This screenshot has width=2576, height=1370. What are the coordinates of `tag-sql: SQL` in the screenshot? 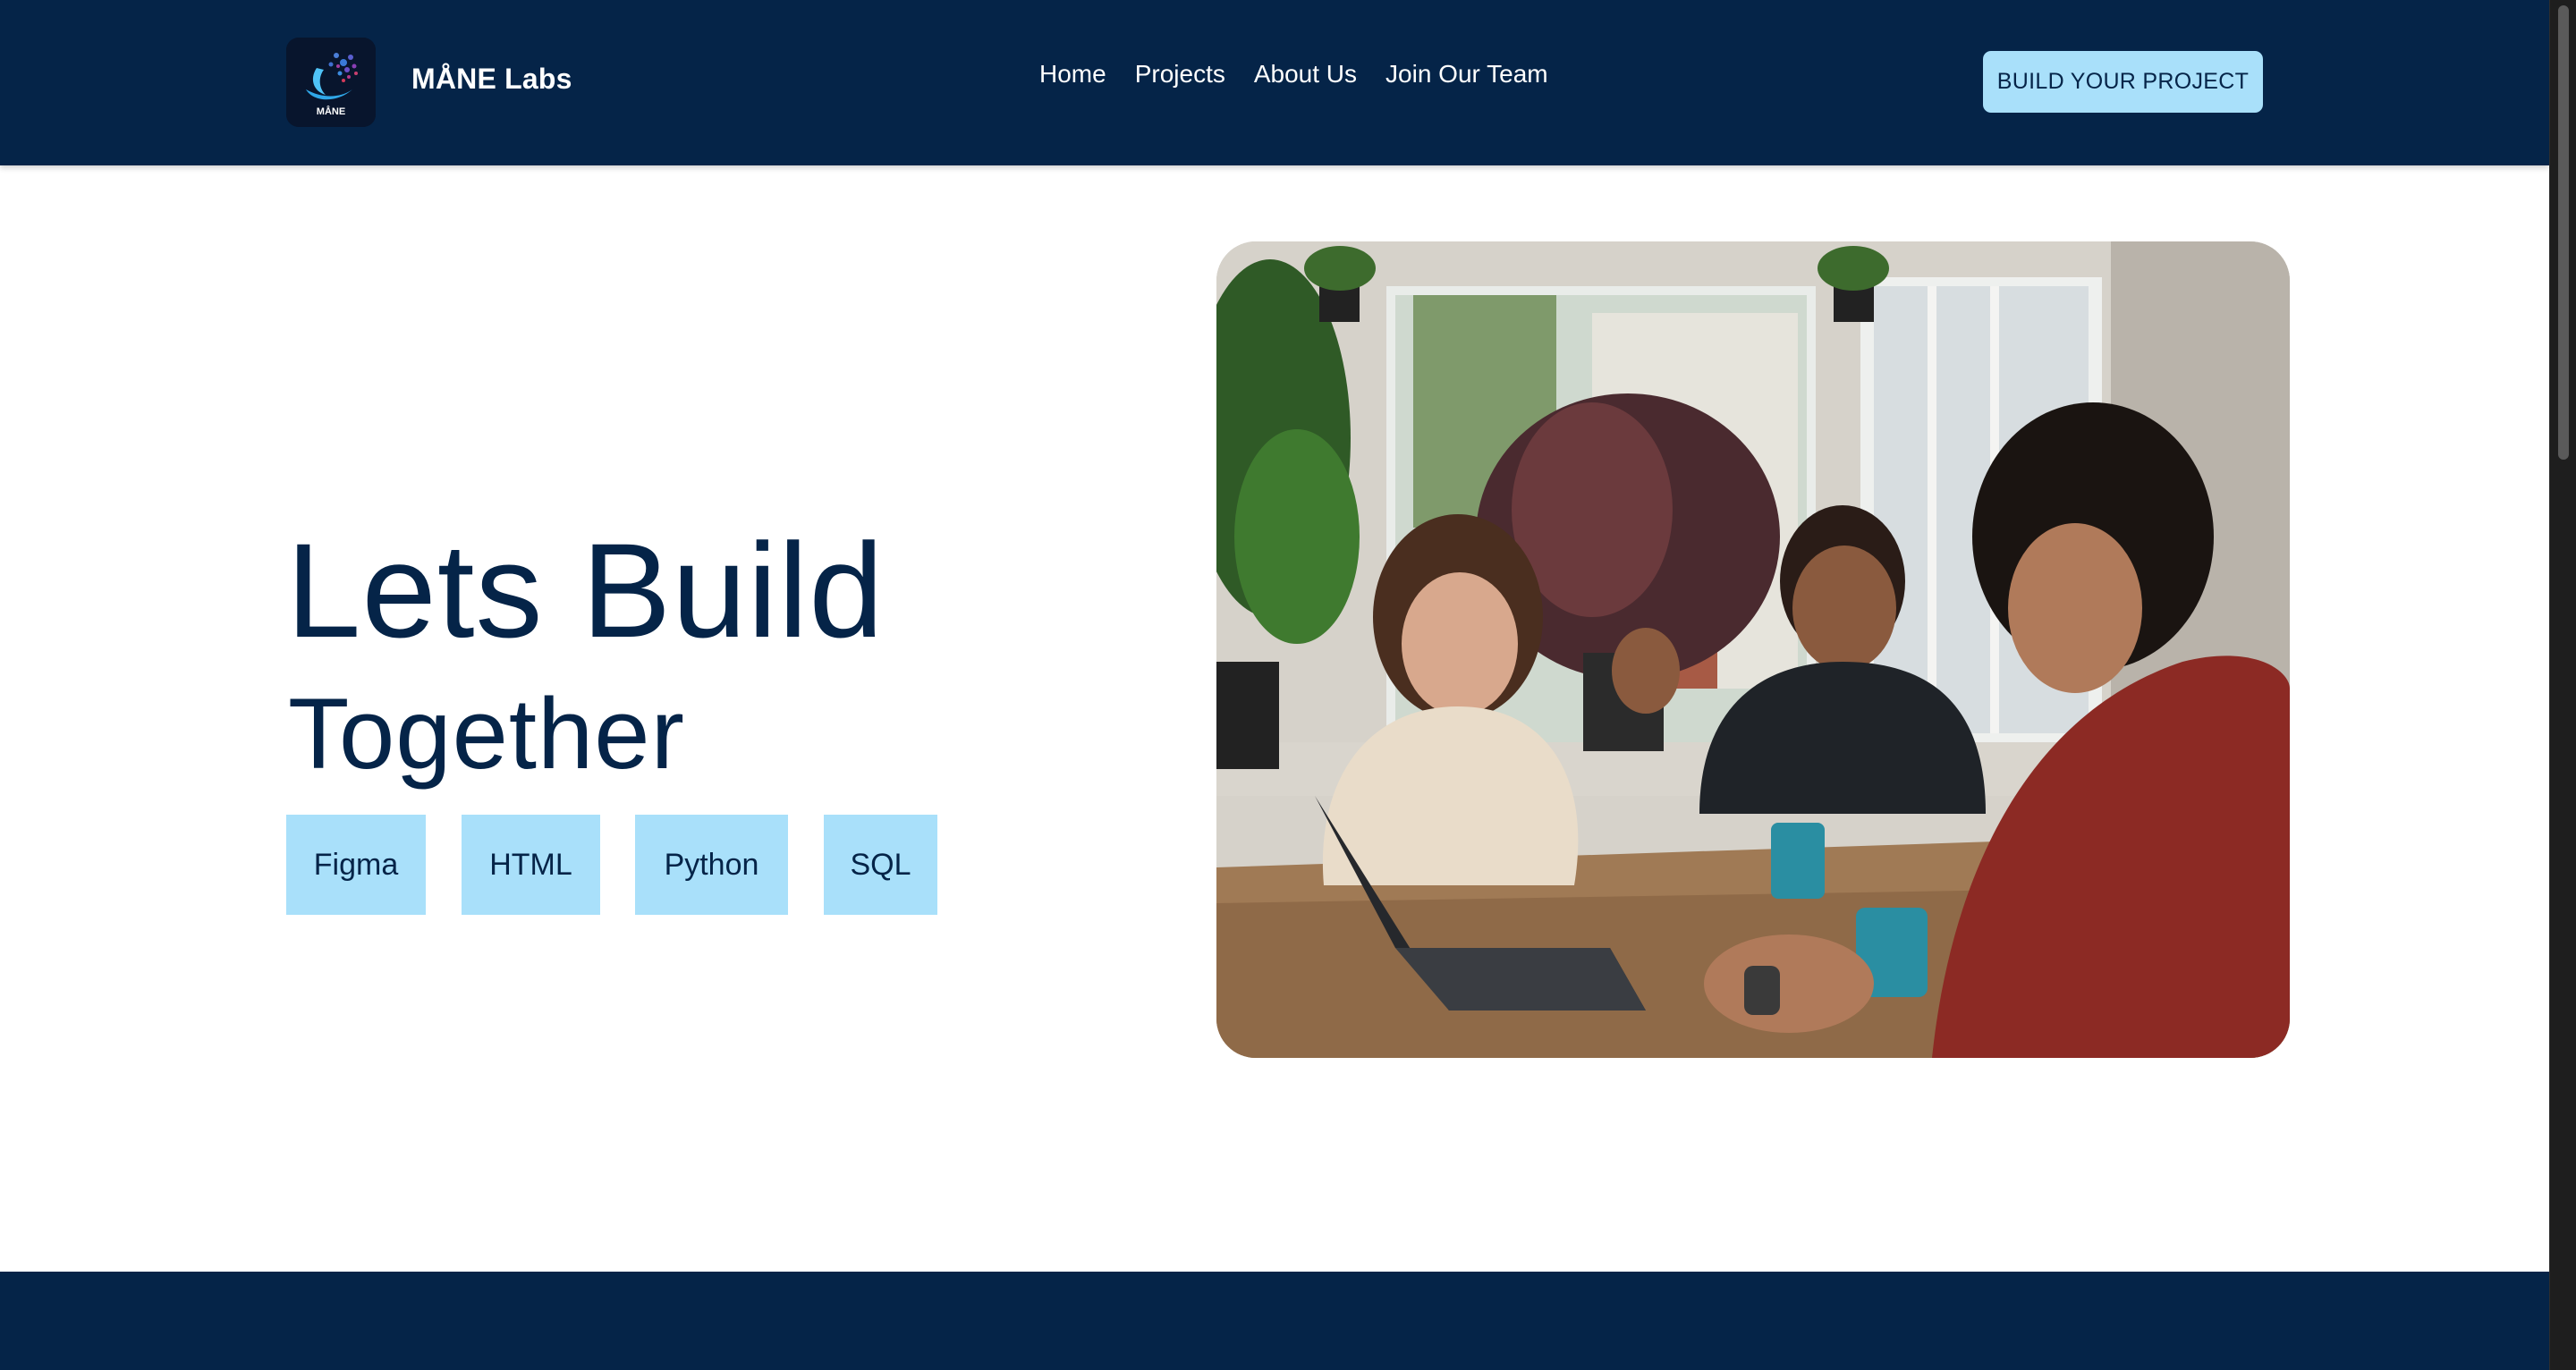 It's located at (880, 865).